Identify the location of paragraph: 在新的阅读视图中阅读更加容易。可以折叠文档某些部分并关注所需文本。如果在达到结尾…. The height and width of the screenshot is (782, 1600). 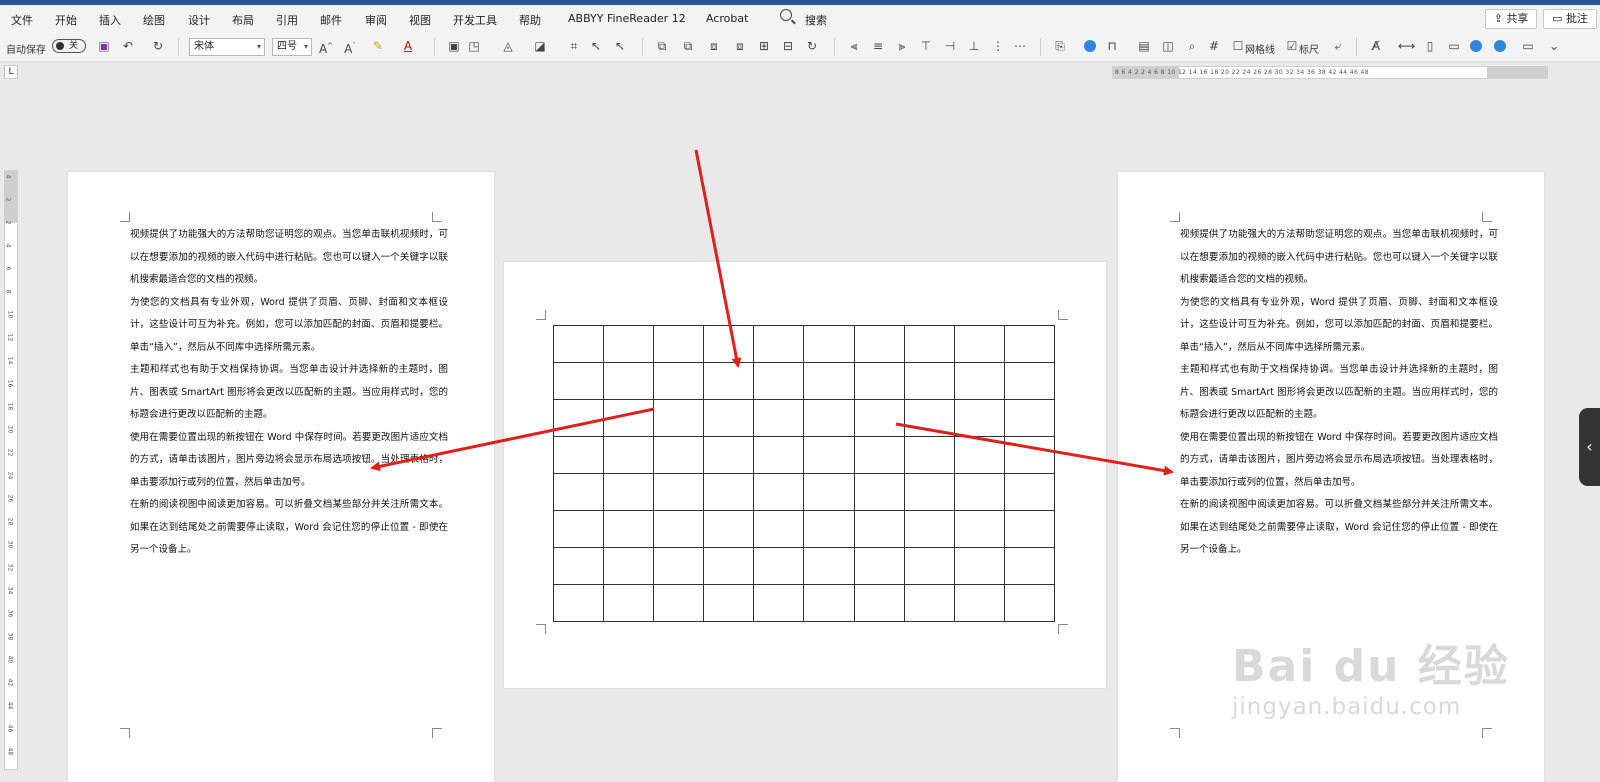
(1339, 528).